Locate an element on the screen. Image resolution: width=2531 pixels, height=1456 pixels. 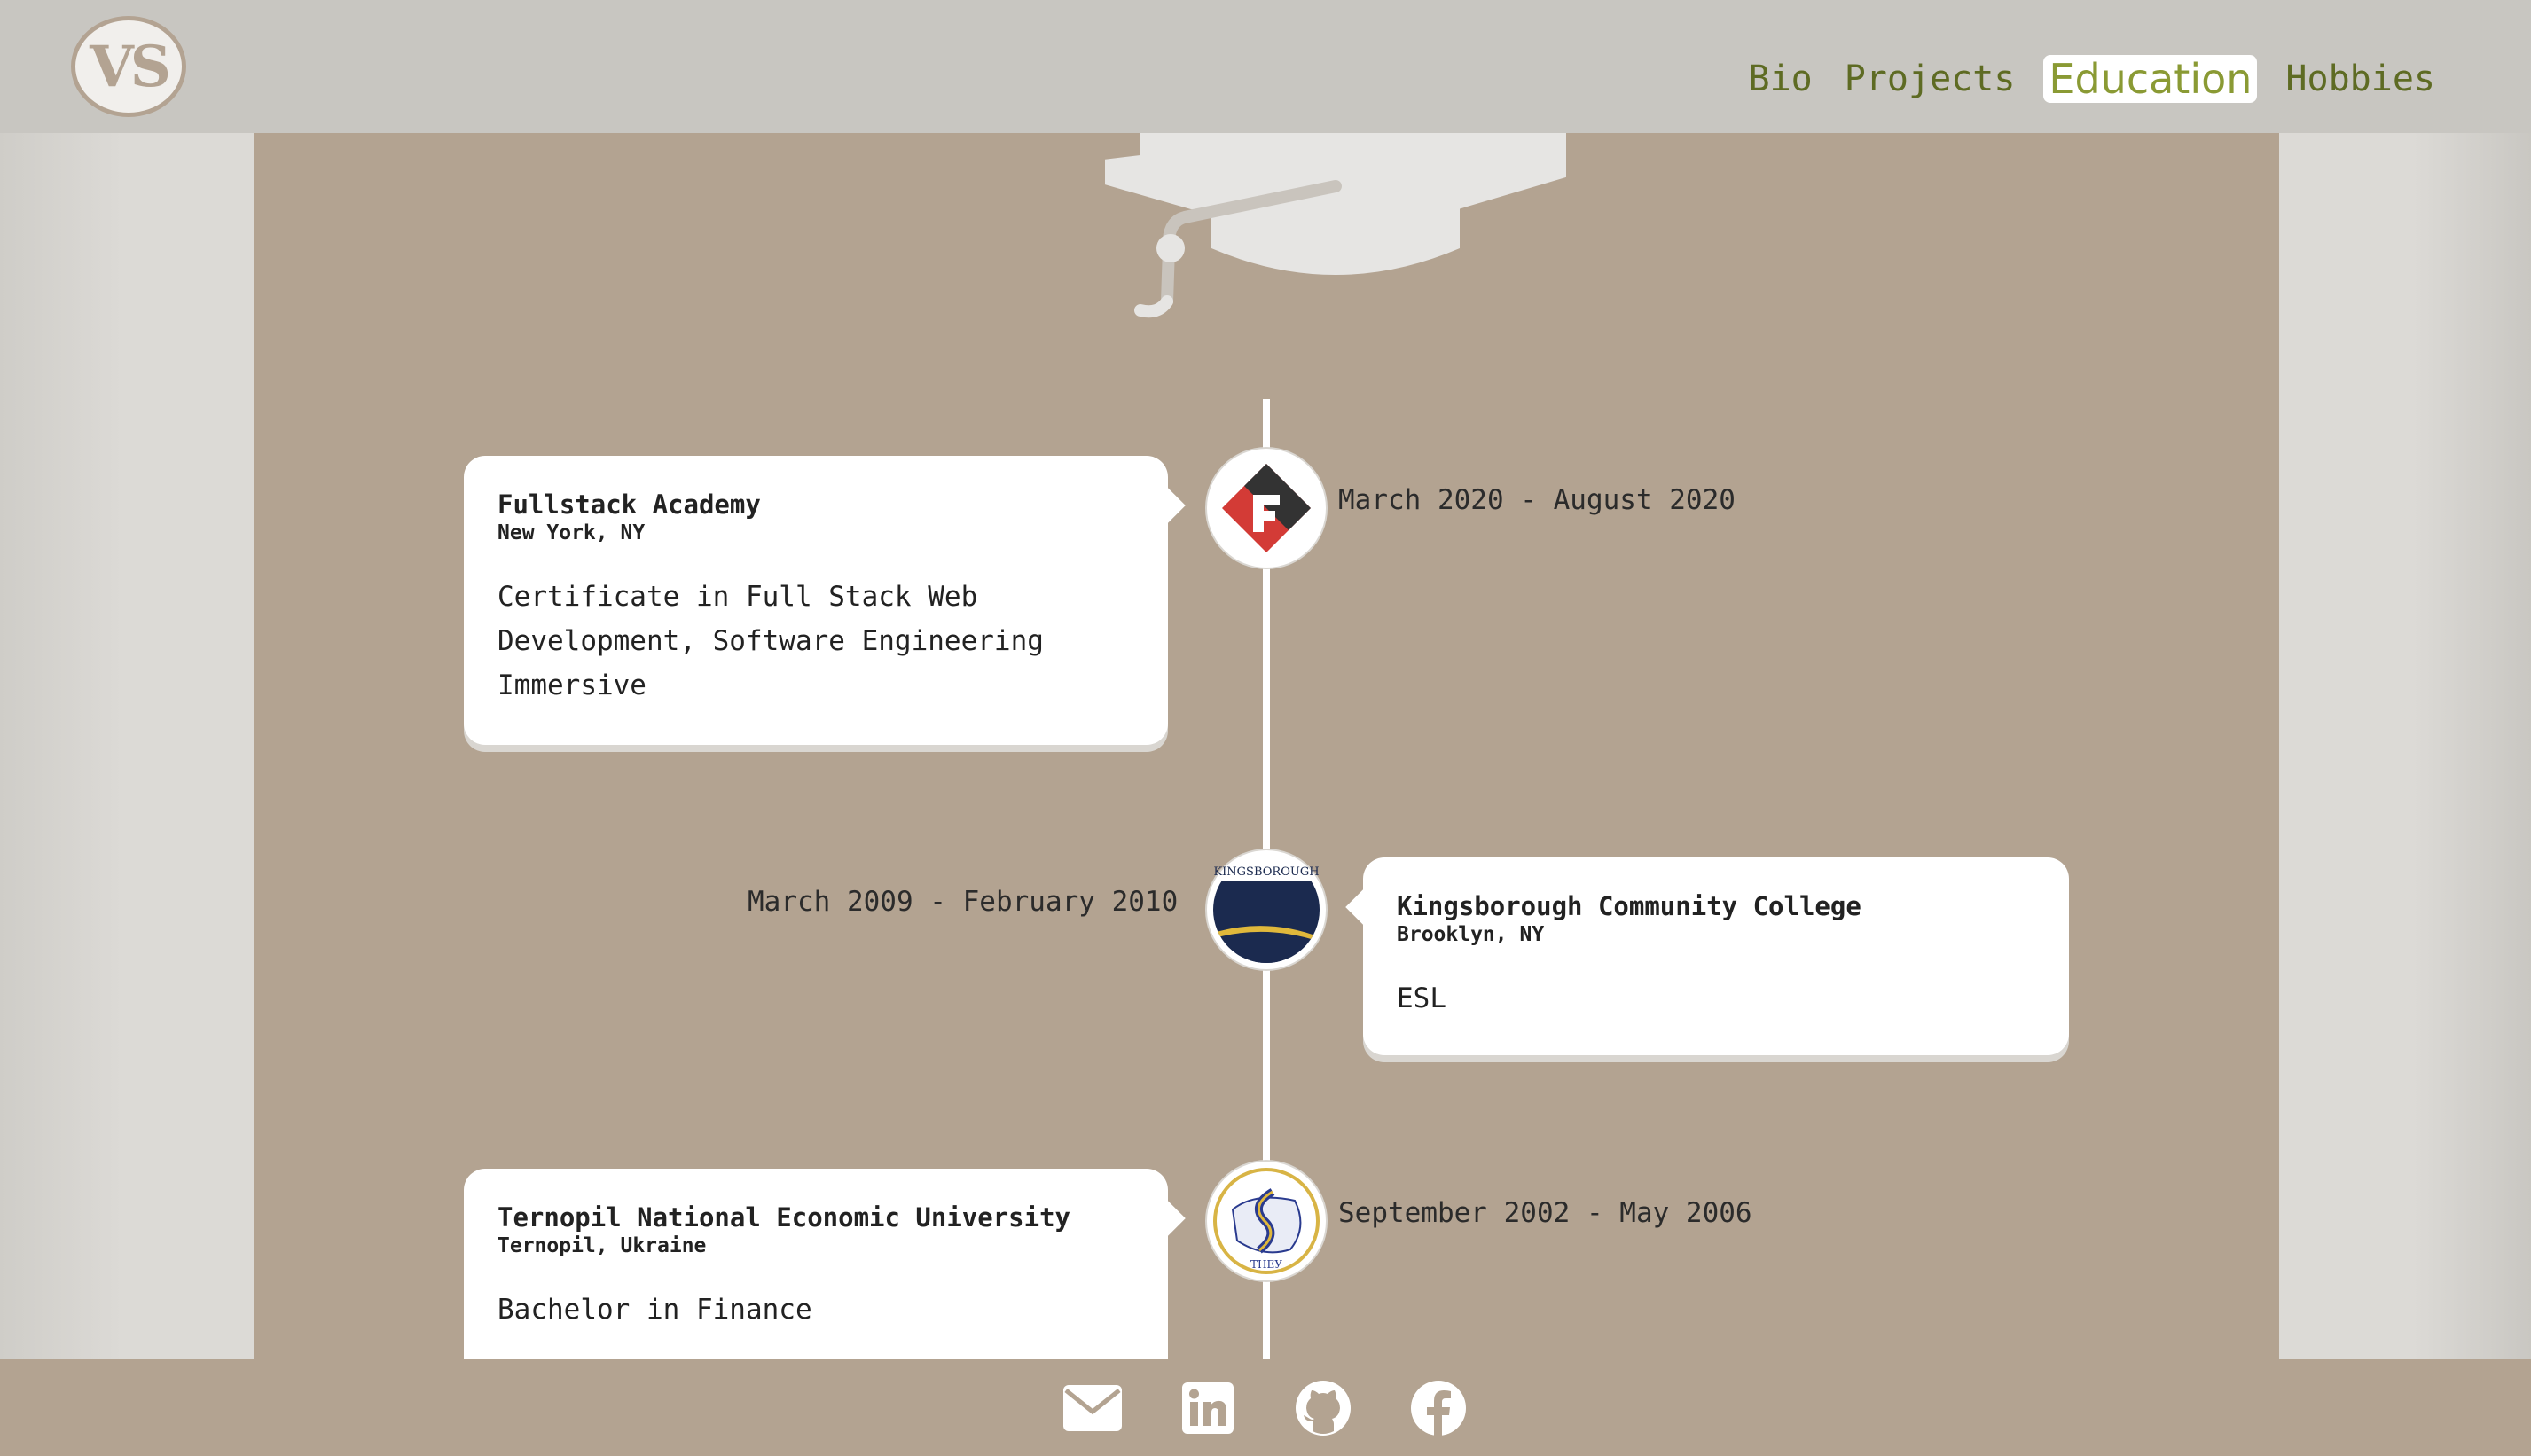
site-logo: VS is located at coordinates (128, 66).